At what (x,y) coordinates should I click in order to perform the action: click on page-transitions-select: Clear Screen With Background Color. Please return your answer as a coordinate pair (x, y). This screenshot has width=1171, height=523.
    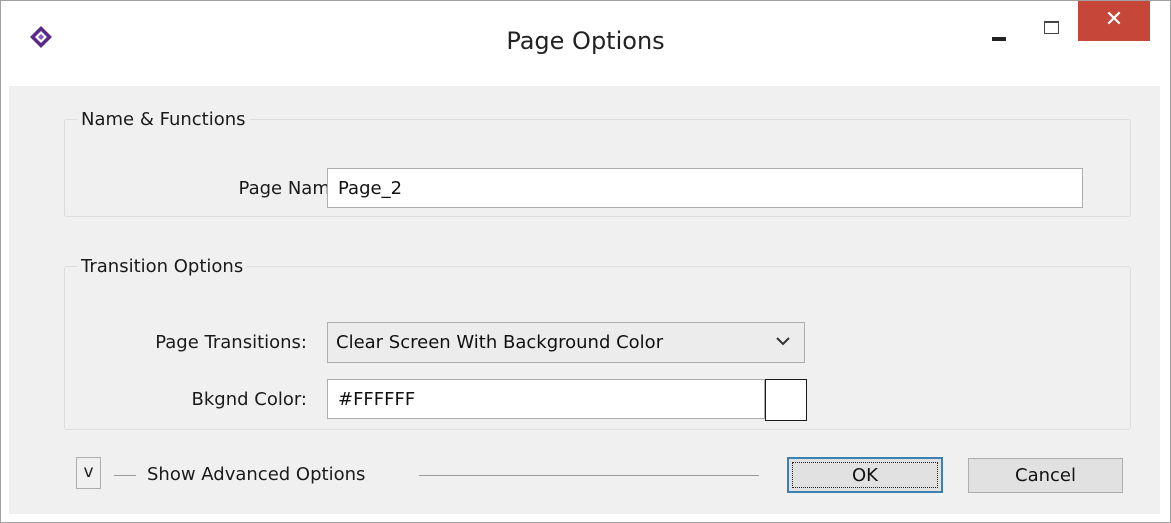
    Looking at the image, I should click on (566, 342).